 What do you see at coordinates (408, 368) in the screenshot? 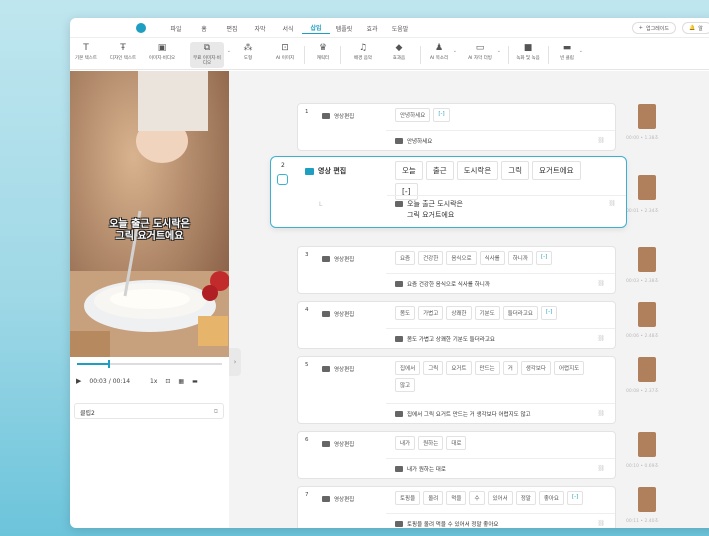
I see `word-chip: 집에서` at bounding box center [408, 368].